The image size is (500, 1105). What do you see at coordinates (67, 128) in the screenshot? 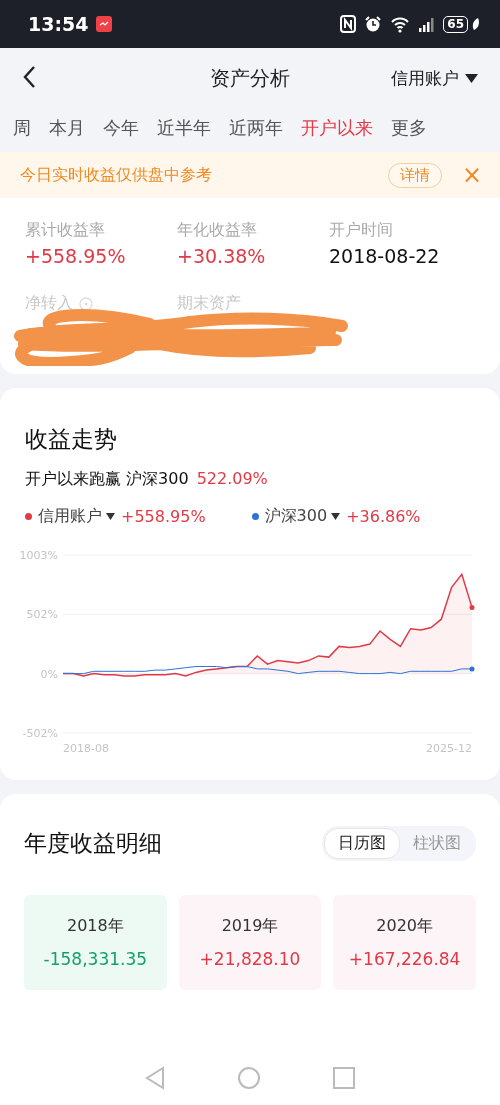
I see `period-tab: 本月` at bounding box center [67, 128].